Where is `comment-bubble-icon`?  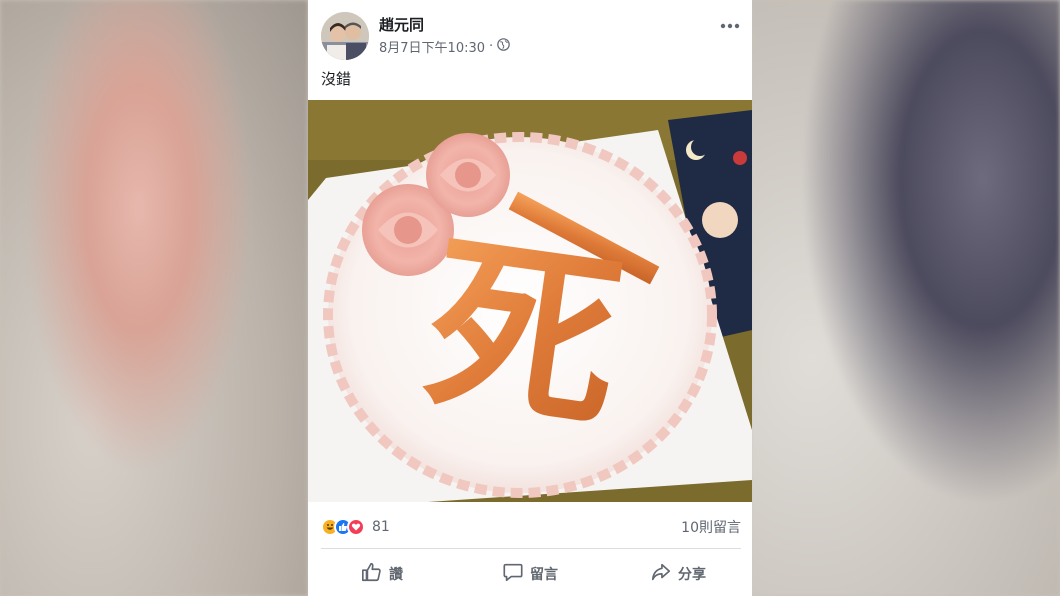 comment-bubble-icon is located at coordinates (513, 574).